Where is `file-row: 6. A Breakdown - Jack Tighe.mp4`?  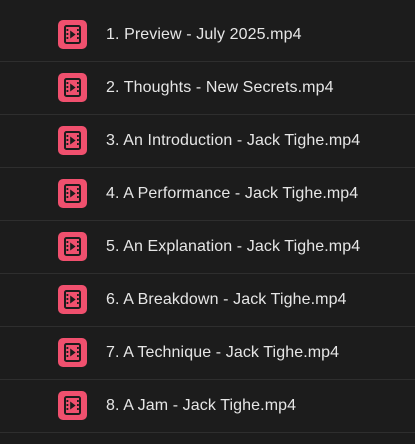 file-row: 6. A Breakdown - Jack Tighe.mp4 is located at coordinates (207, 300).